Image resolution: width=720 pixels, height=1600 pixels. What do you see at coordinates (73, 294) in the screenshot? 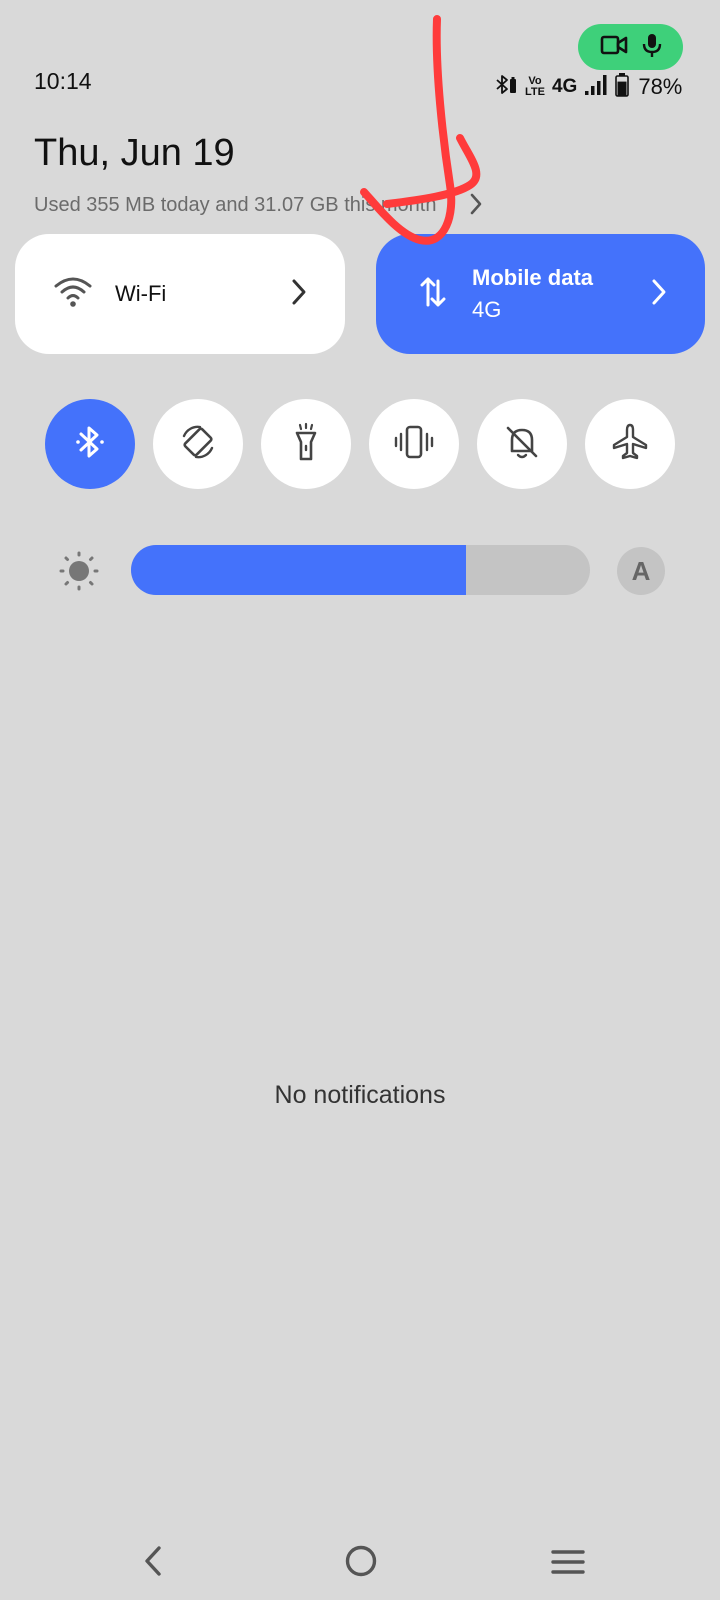
I see `wifi-icon` at bounding box center [73, 294].